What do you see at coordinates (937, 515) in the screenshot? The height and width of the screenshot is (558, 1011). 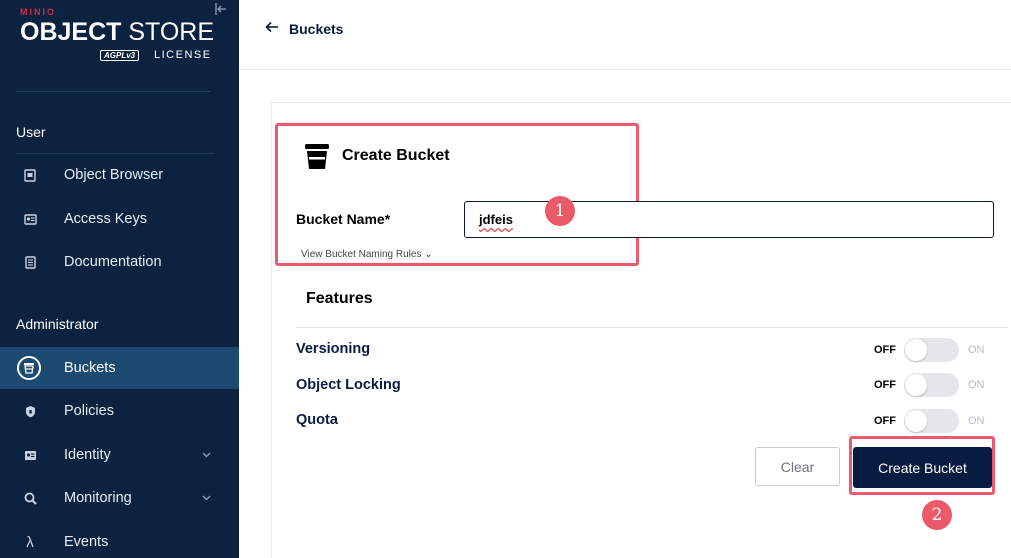 I see `annotation-badge-2: 2` at bounding box center [937, 515].